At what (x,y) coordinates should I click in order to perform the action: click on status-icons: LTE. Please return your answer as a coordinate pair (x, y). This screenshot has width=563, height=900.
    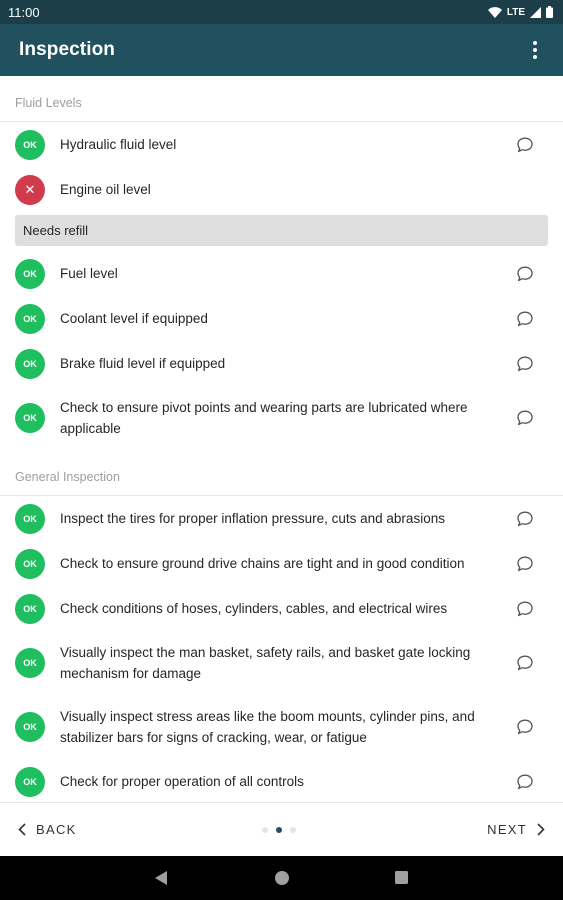
    Looking at the image, I should click on (520, 12).